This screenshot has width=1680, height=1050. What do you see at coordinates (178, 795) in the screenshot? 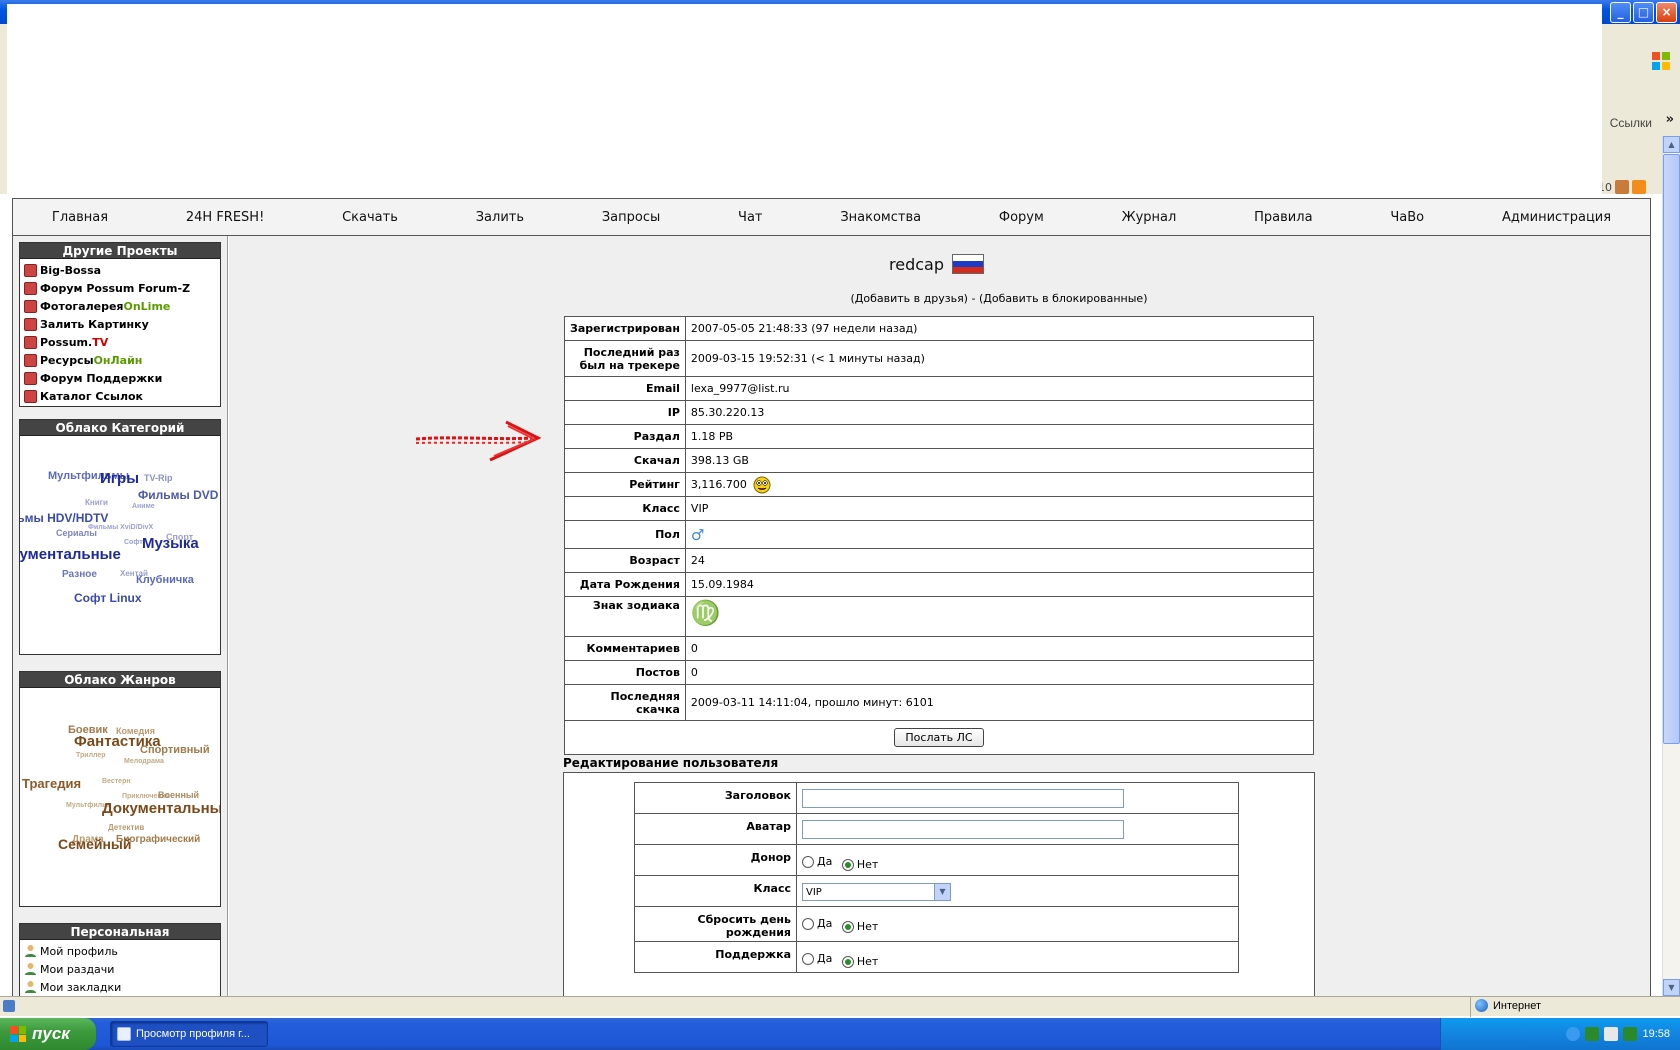
I see `cloud-tag: Военный` at bounding box center [178, 795].